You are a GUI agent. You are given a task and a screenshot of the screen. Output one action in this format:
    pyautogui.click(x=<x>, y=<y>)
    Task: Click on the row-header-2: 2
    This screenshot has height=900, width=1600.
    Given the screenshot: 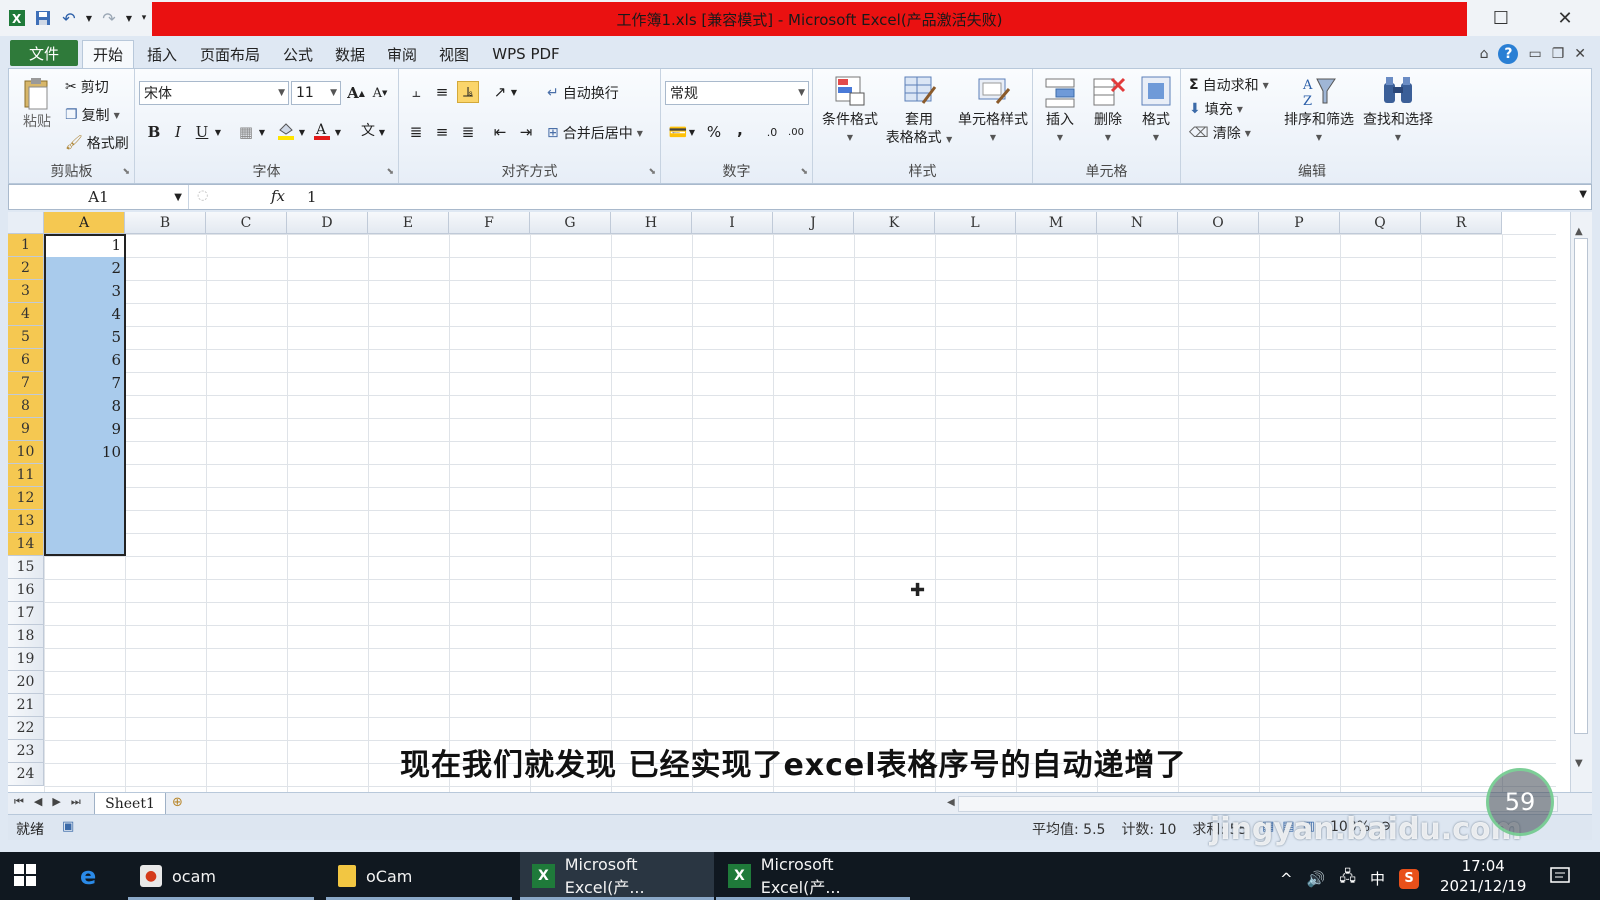 What is the action you would take?
    pyautogui.click(x=26, y=268)
    